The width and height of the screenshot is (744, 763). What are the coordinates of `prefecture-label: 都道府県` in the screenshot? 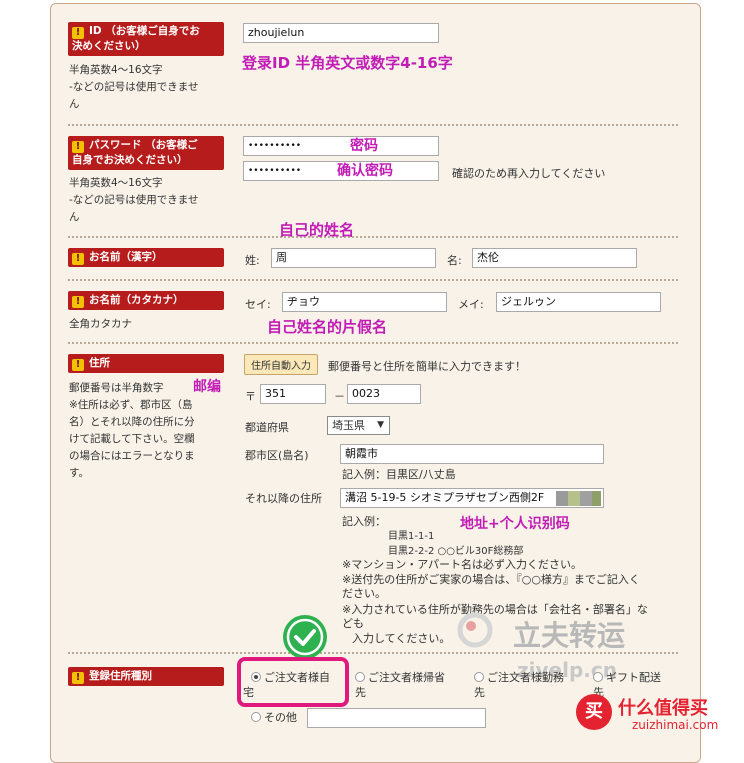 It's located at (267, 427).